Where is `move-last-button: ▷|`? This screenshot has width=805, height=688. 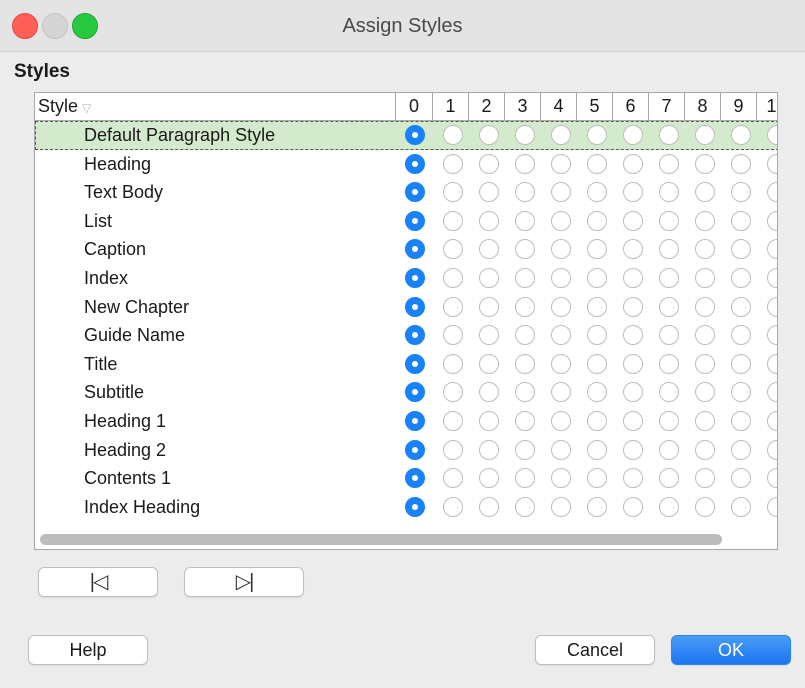
move-last-button: ▷| is located at coordinates (244, 582).